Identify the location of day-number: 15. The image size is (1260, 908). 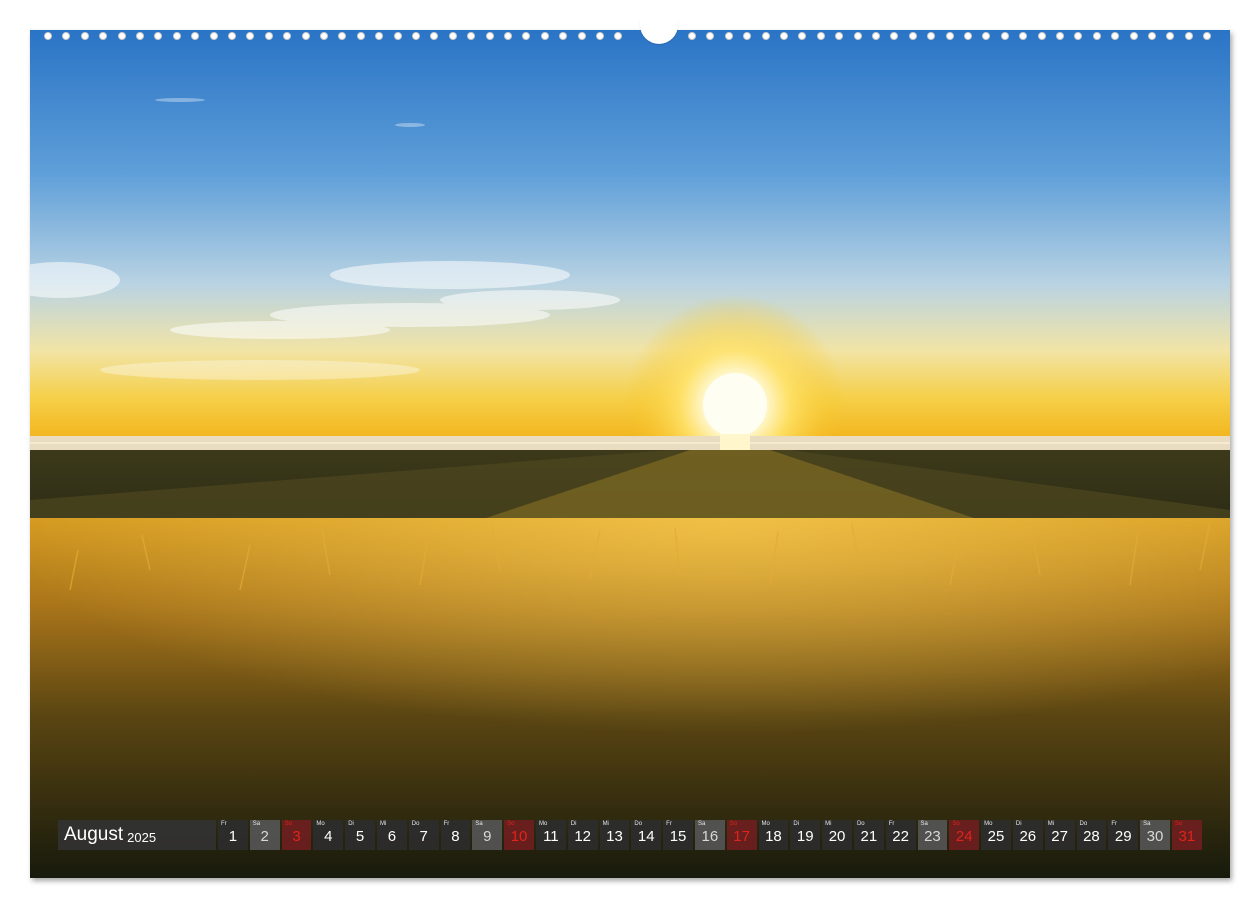
(678, 836).